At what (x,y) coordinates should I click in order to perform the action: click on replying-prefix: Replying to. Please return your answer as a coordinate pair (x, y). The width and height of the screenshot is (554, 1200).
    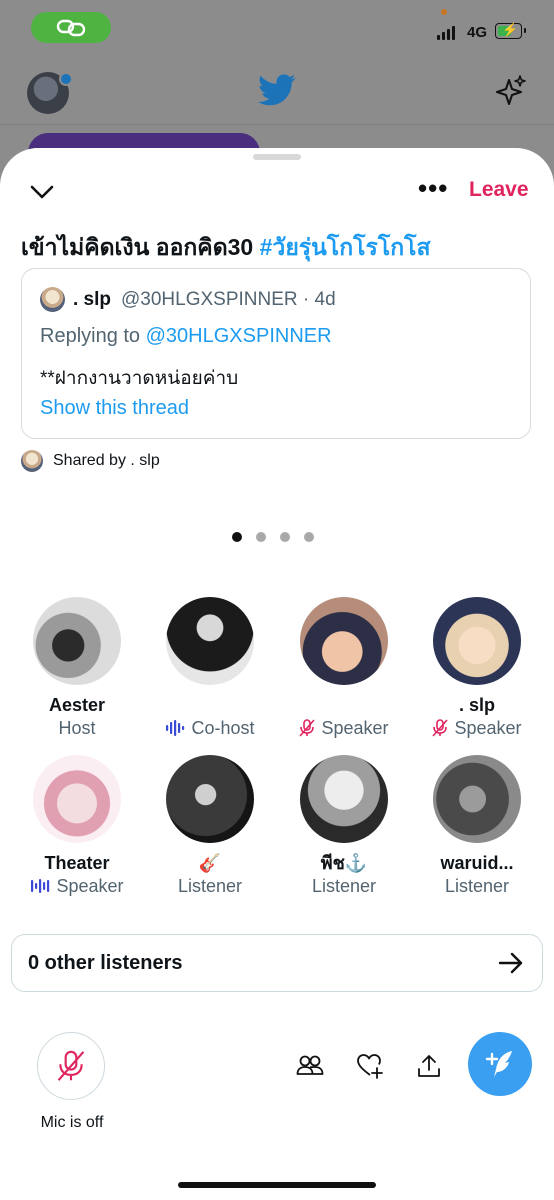
    Looking at the image, I should click on (93, 336).